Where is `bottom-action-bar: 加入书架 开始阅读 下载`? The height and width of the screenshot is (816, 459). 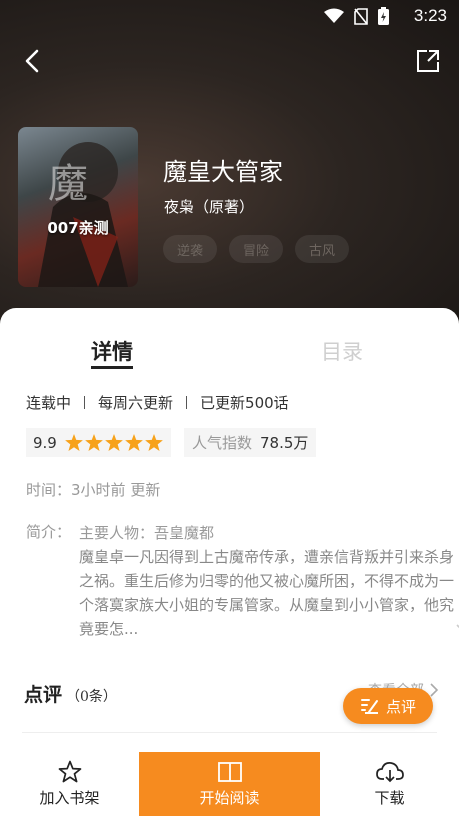
bottom-action-bar: 加入书架 开始阅读 下载 is located at coordinates (229, 784).